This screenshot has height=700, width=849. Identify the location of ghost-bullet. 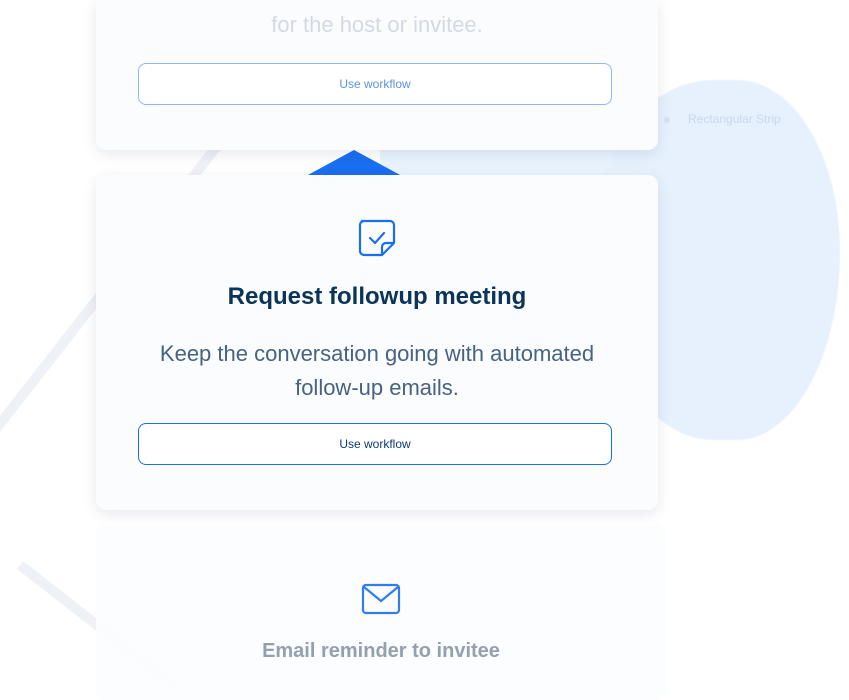
(667, 120).